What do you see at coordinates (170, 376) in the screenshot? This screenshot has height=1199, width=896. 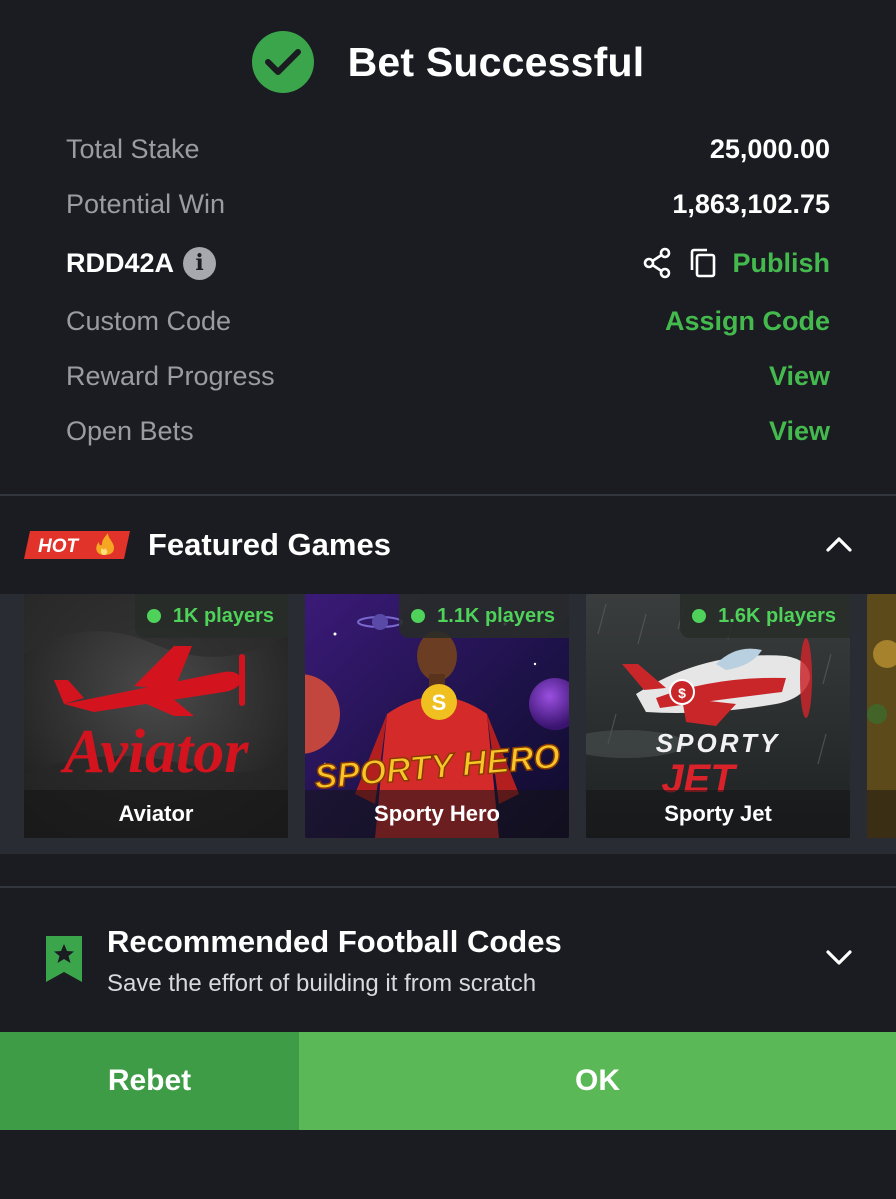 I see `reward-progress-label: Reward Progress` at bounding box center [170, 376].